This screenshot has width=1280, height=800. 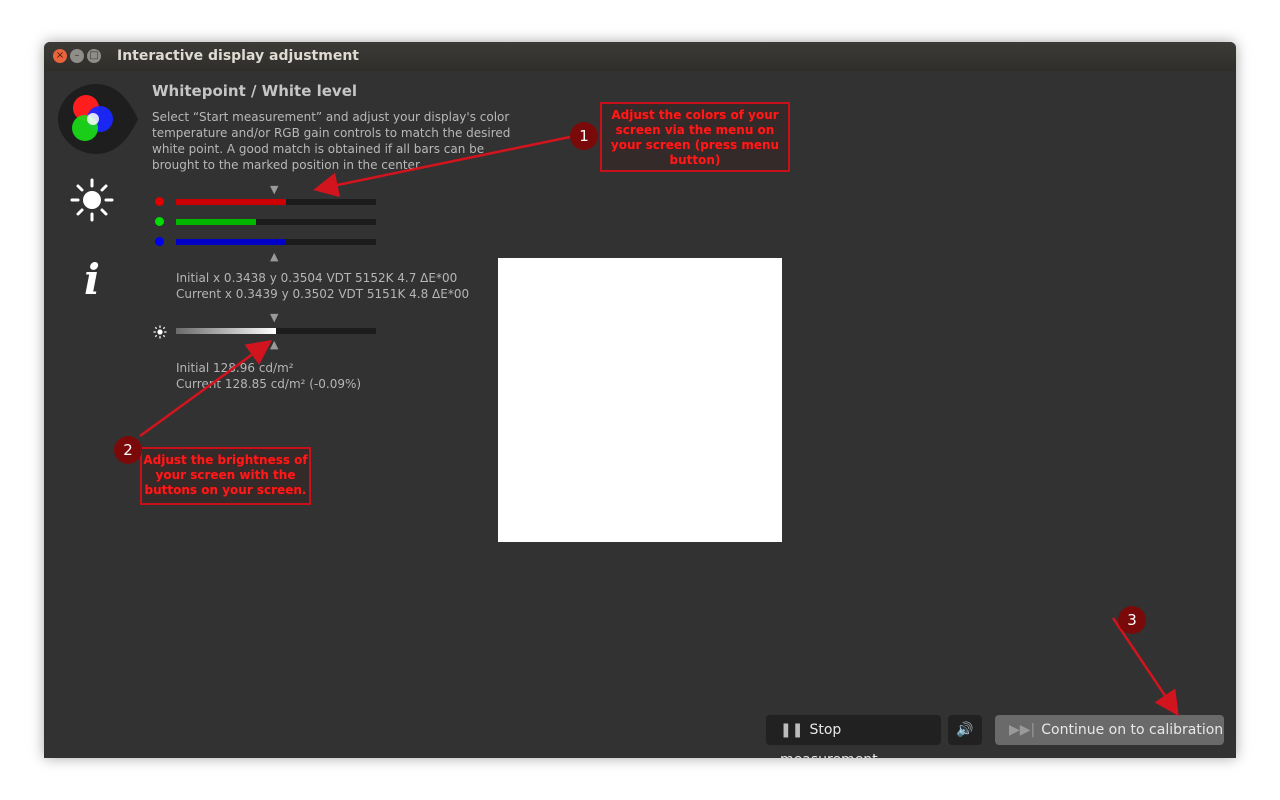 What do you see at coordinates (1132, 620) in the screenshot?
I see `annotation-badge-3: 3` at bounding box center [1132, 620].